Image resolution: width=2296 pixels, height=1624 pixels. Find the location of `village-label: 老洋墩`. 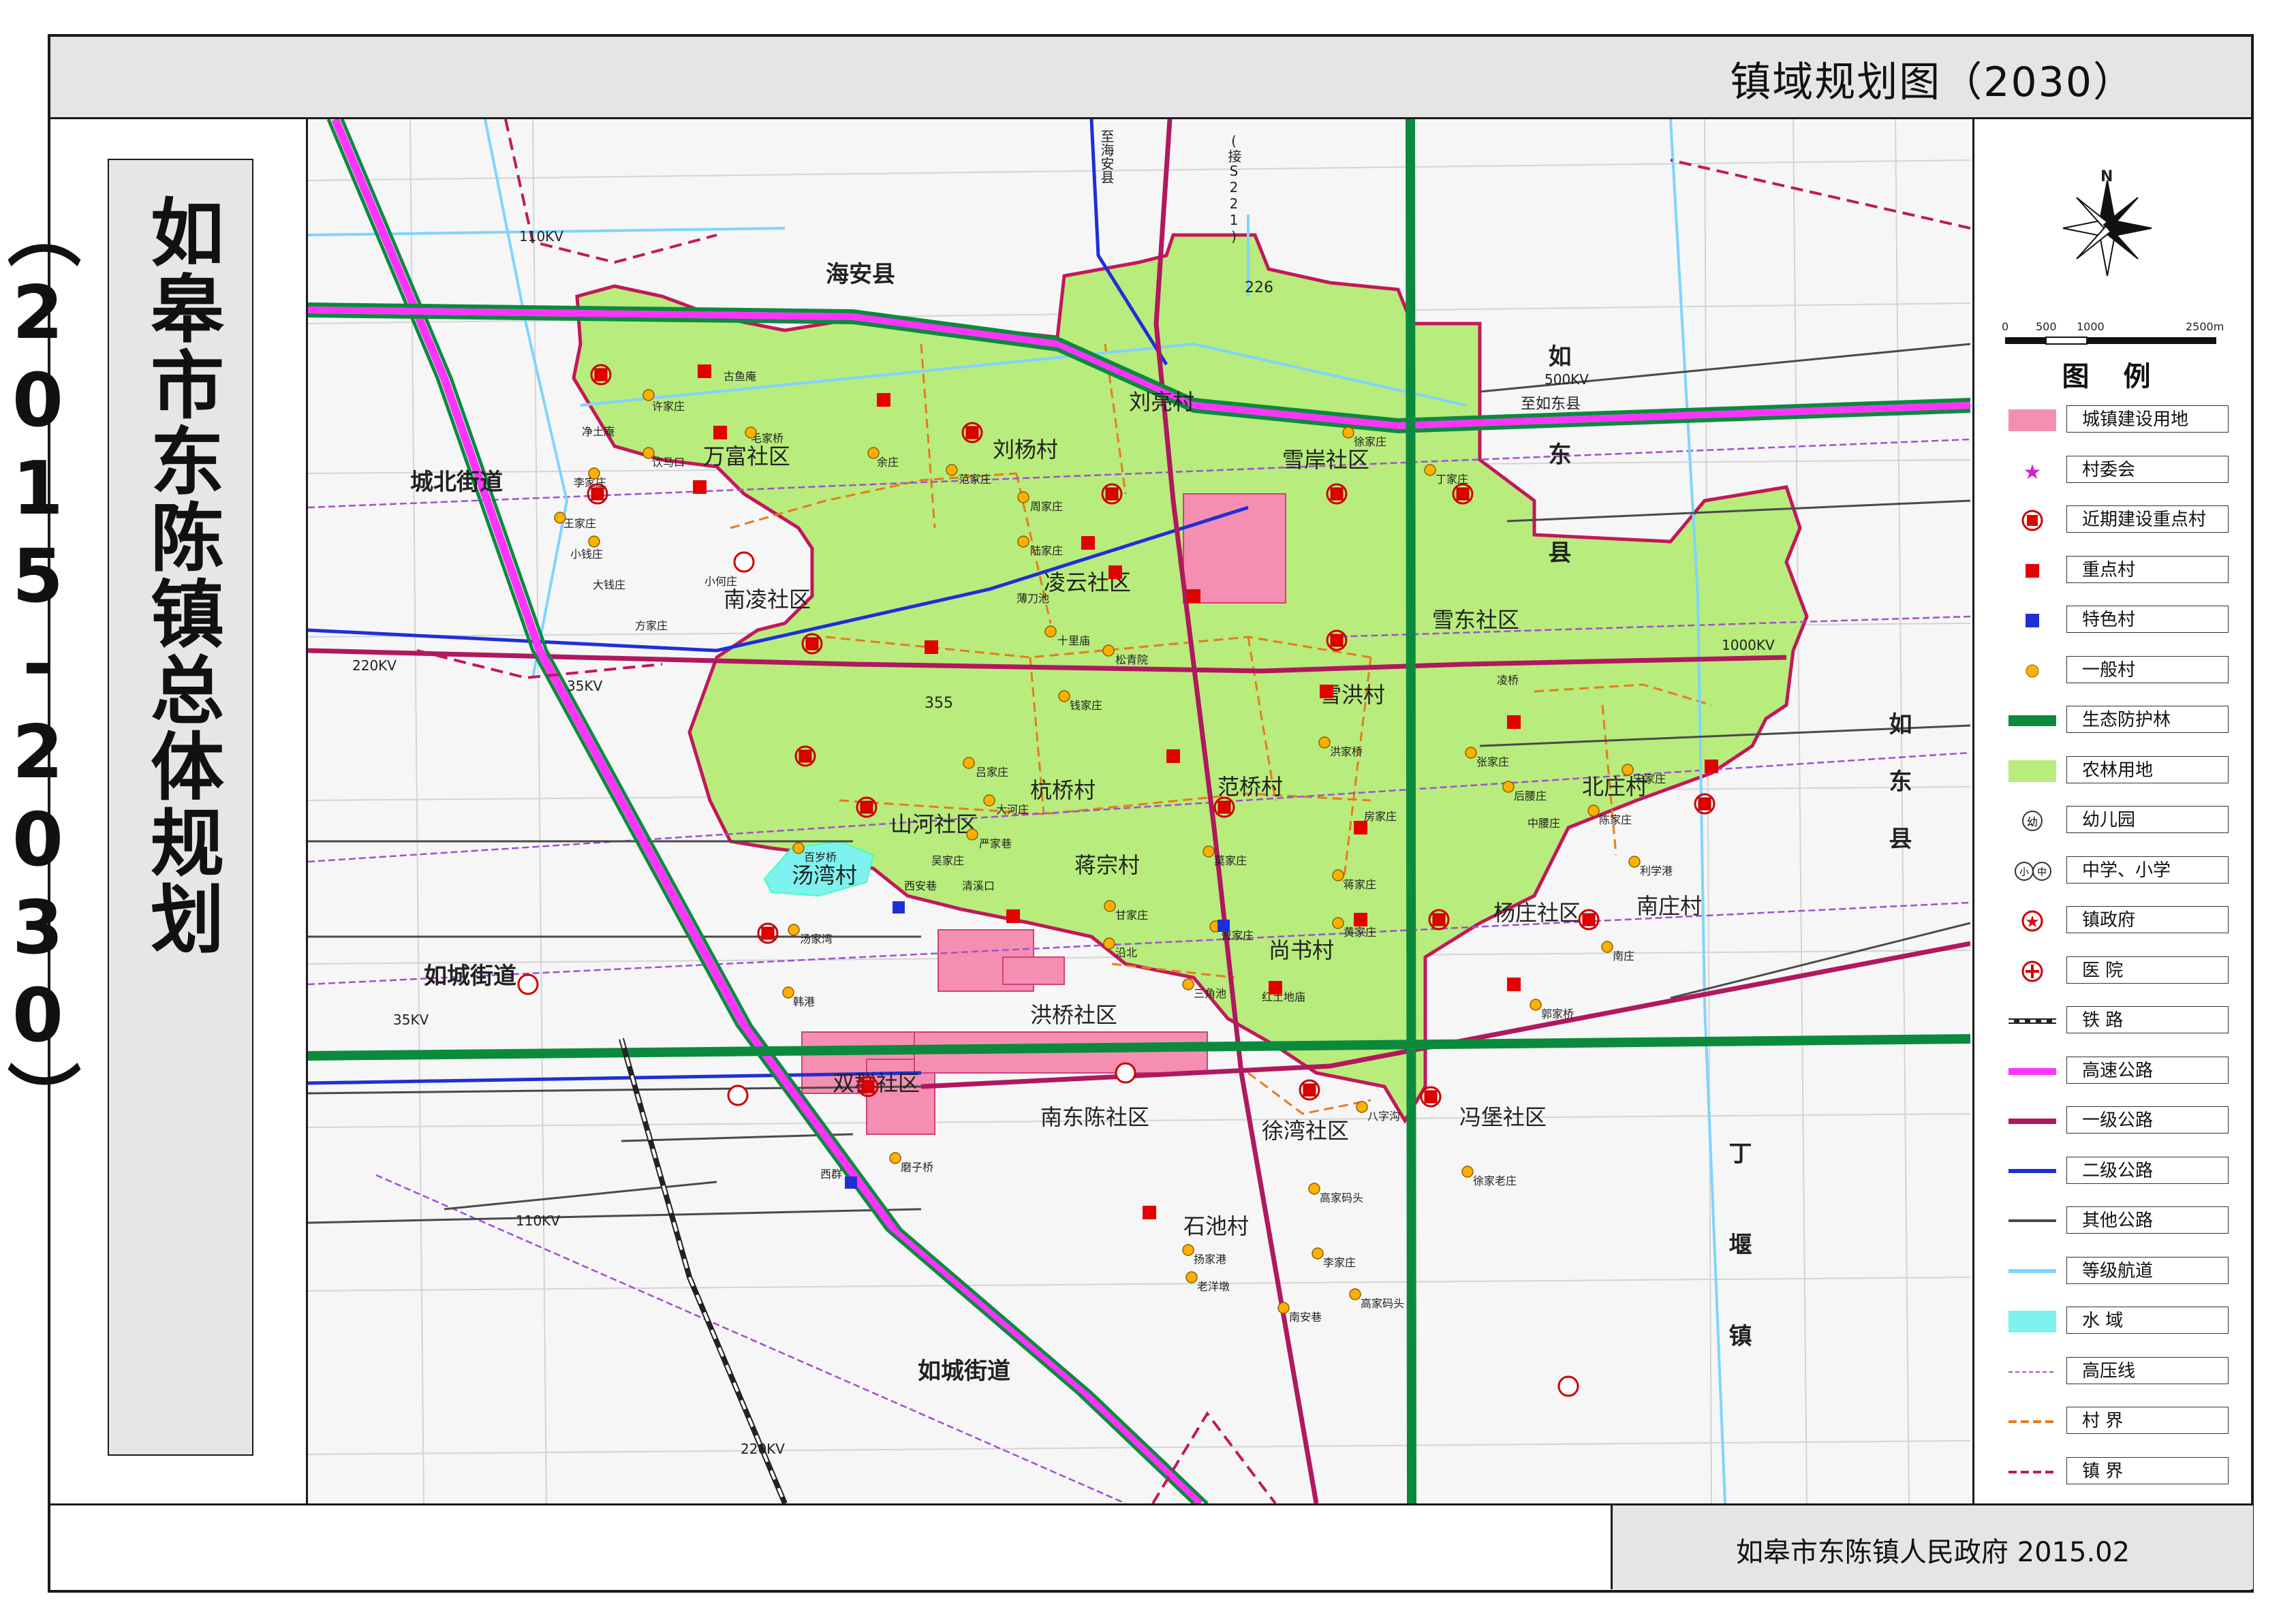

village-label: 老洋墩 is located at coordinates (1214, 1286).